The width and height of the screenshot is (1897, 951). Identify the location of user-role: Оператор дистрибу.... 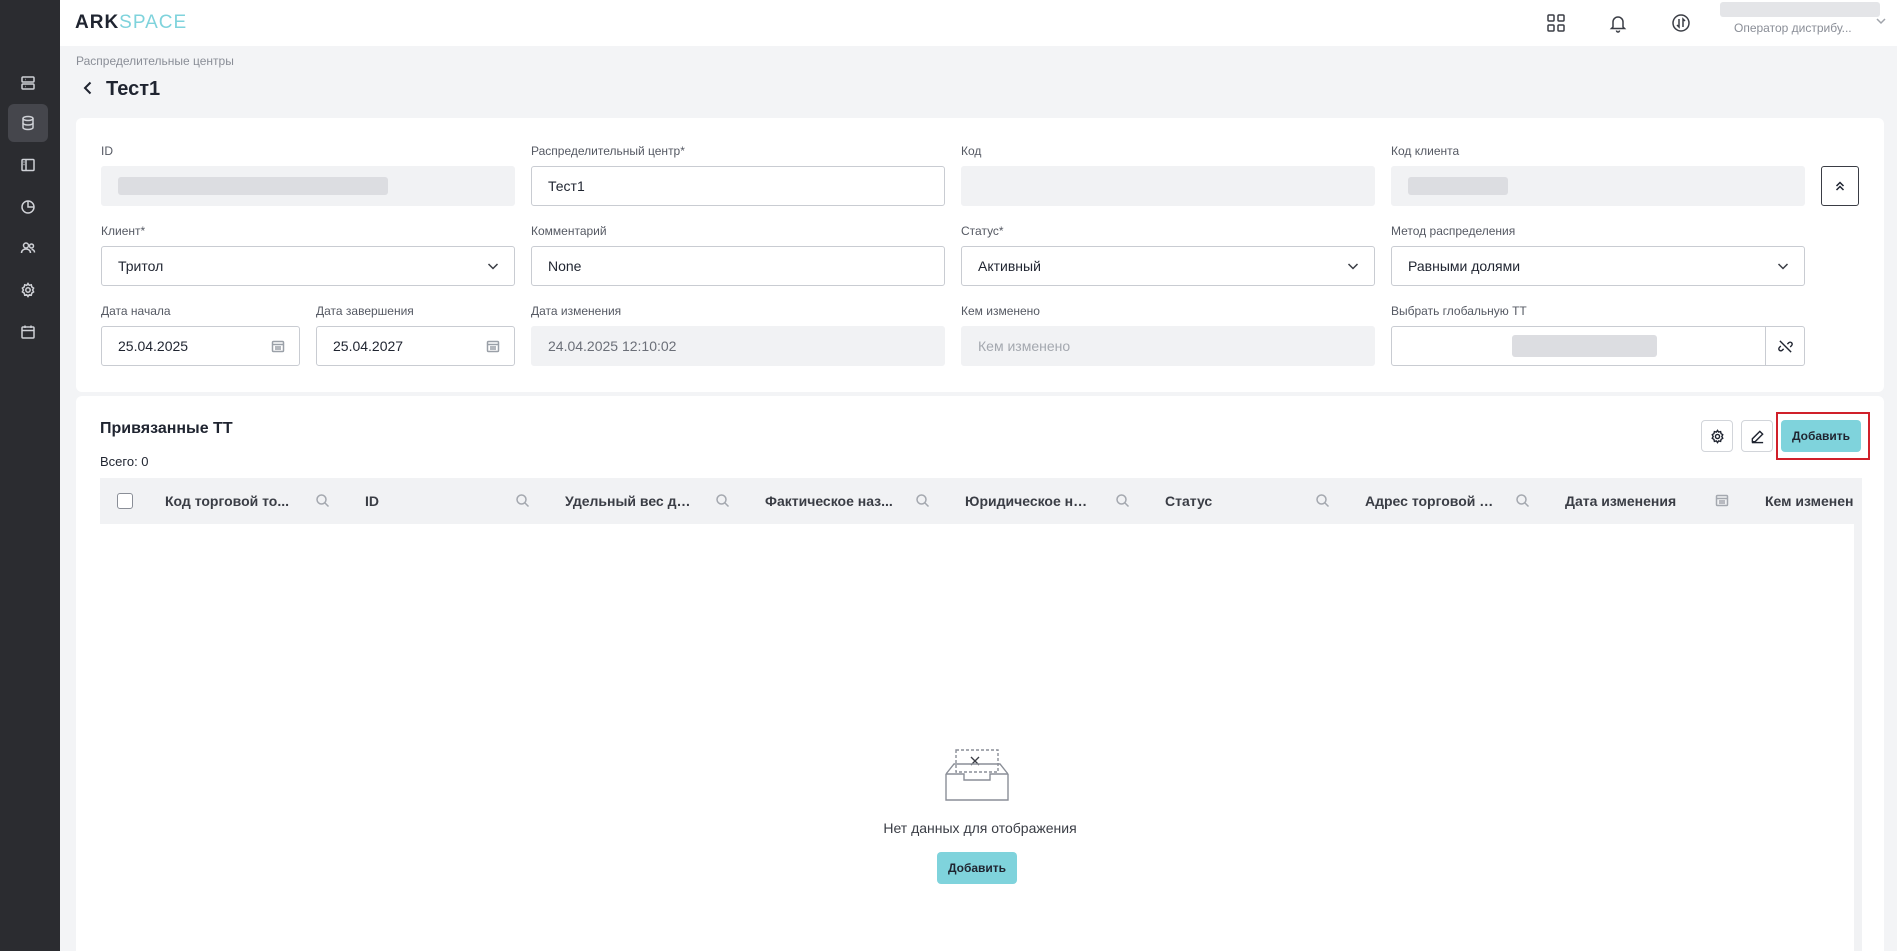
(1793, 28).